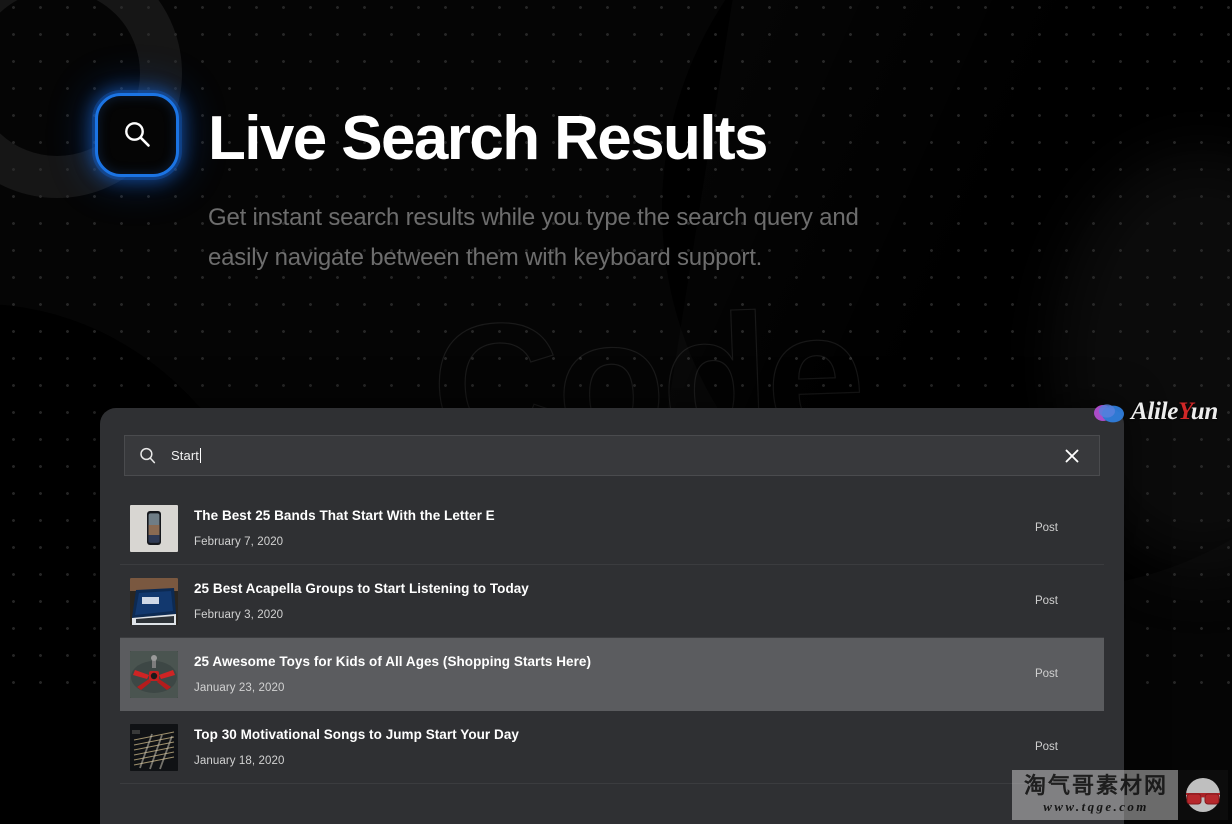 The width and height of the screenshot is (1232, 824). What do you see at coordinates (1108, 413) in the screenshot?
I see `cloud-icon` at bounding box center [1108, 413].